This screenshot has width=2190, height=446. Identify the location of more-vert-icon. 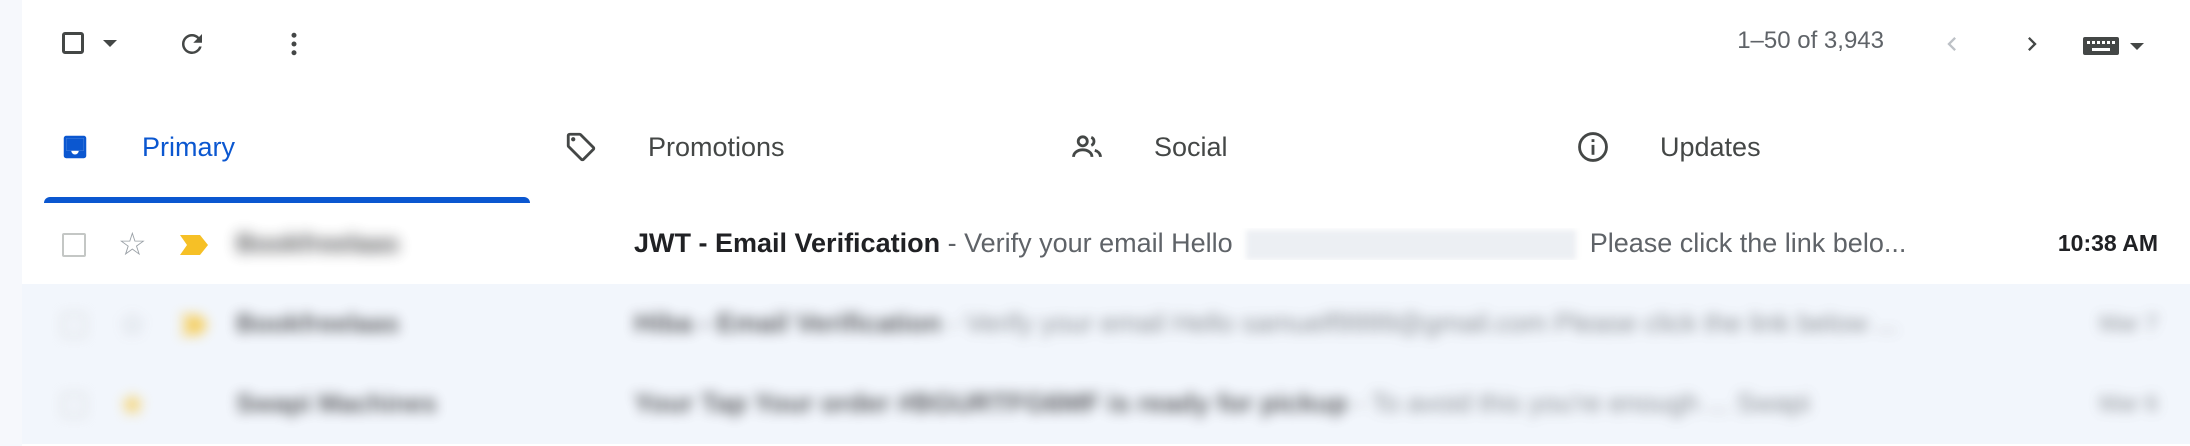
(294, 44).